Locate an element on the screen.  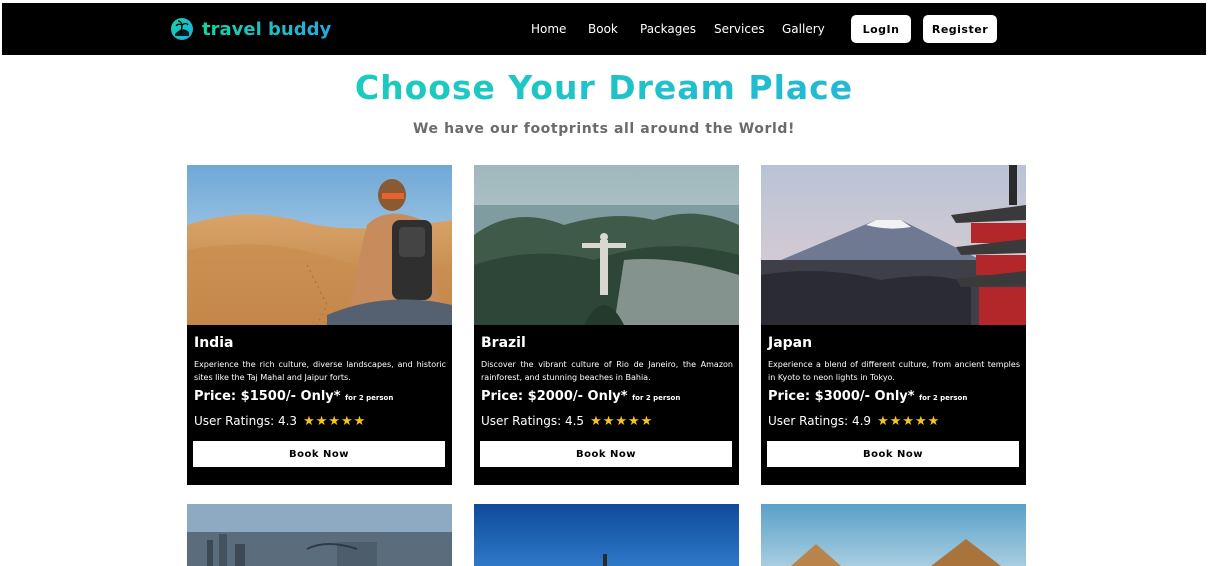
destination-card-city-photo is located at coordinates (319, 535).